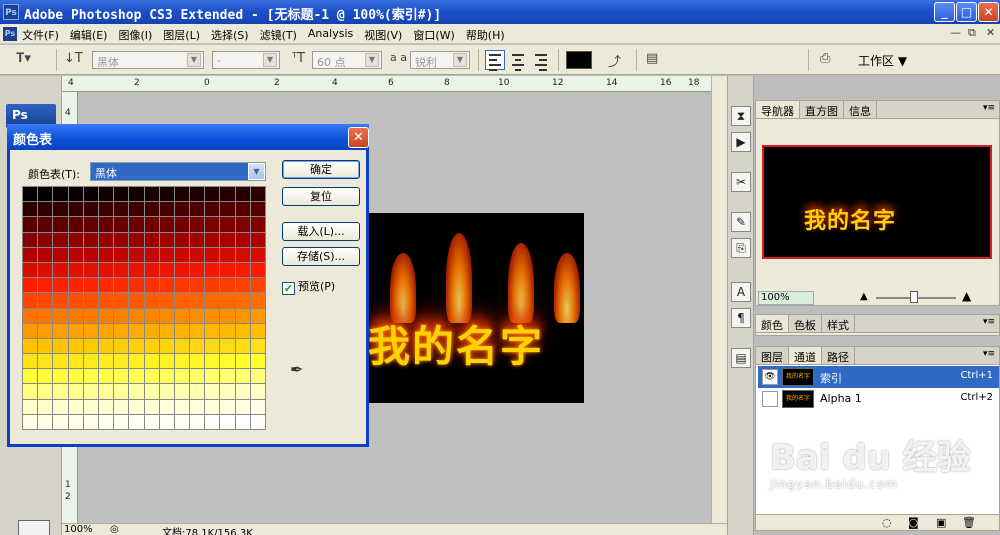 The image size is (1000, 535). Describe the element at coordinates (78, 529) in the screenshot. I see `status-zoom: 100%` at that location.